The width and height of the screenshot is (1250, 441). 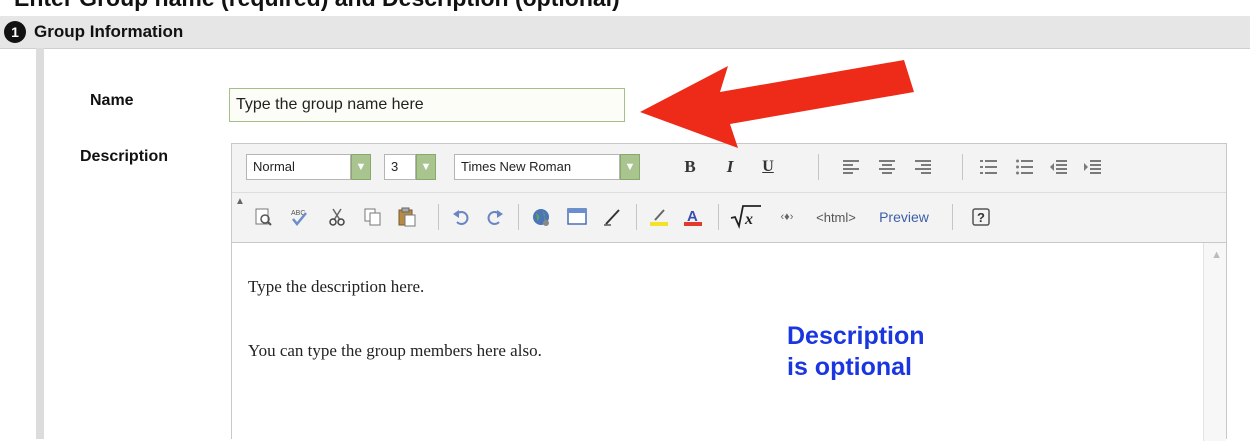 I want to click on collapse-toolbar-icon: ▲, so click(x=240, y=201).